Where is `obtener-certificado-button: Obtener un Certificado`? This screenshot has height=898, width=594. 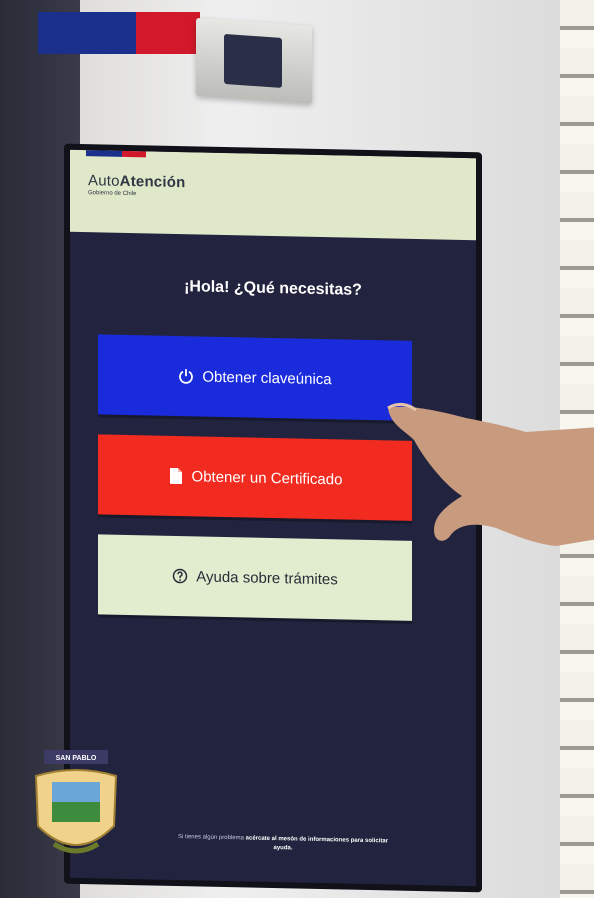
obtener-certificado-button: Obtener un Certificado is located at coordinates (255, 477).